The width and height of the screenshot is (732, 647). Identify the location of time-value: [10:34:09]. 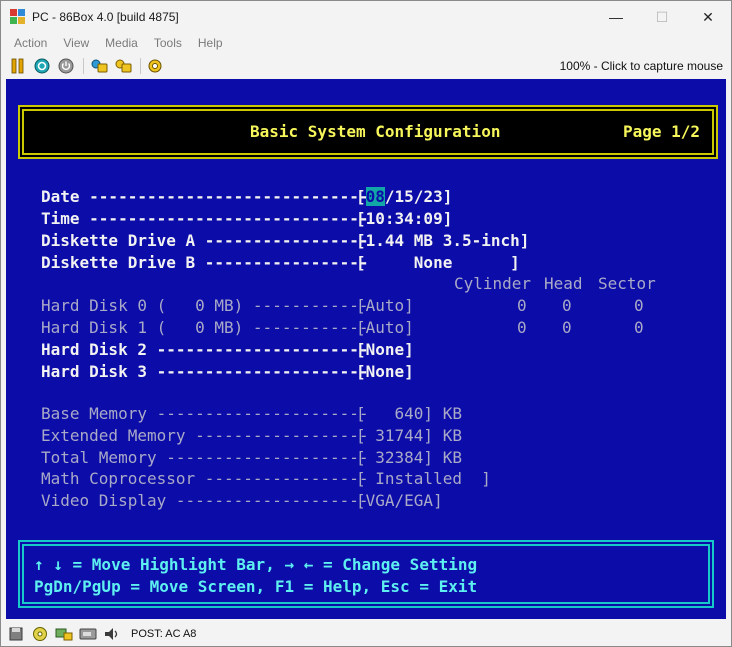
(404, 218).